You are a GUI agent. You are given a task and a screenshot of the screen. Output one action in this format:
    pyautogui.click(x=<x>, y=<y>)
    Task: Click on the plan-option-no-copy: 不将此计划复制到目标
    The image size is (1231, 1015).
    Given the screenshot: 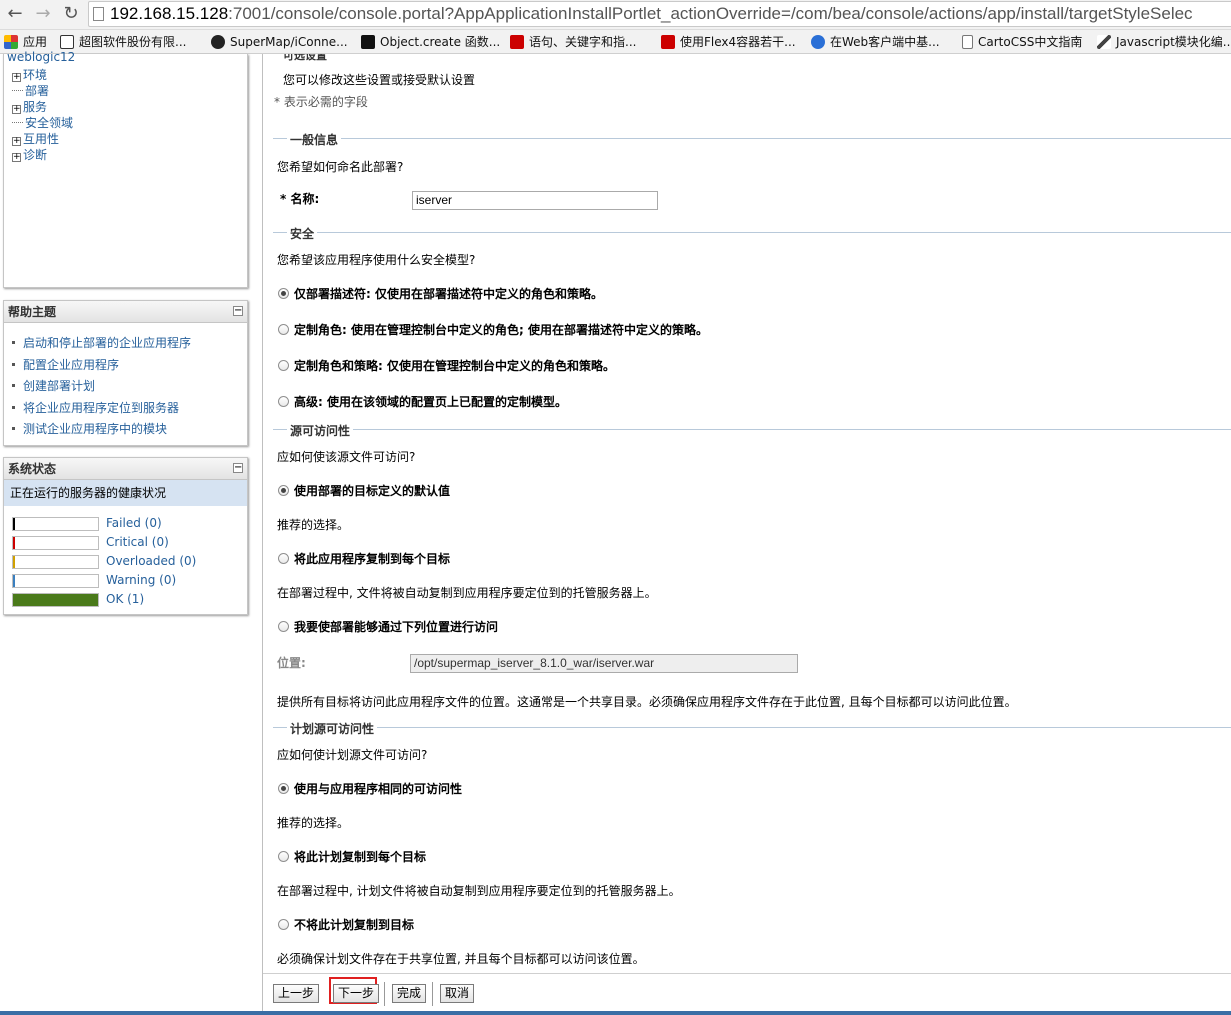 What is the action you would take?
    pyautogui.click(x=346, y=924)
    